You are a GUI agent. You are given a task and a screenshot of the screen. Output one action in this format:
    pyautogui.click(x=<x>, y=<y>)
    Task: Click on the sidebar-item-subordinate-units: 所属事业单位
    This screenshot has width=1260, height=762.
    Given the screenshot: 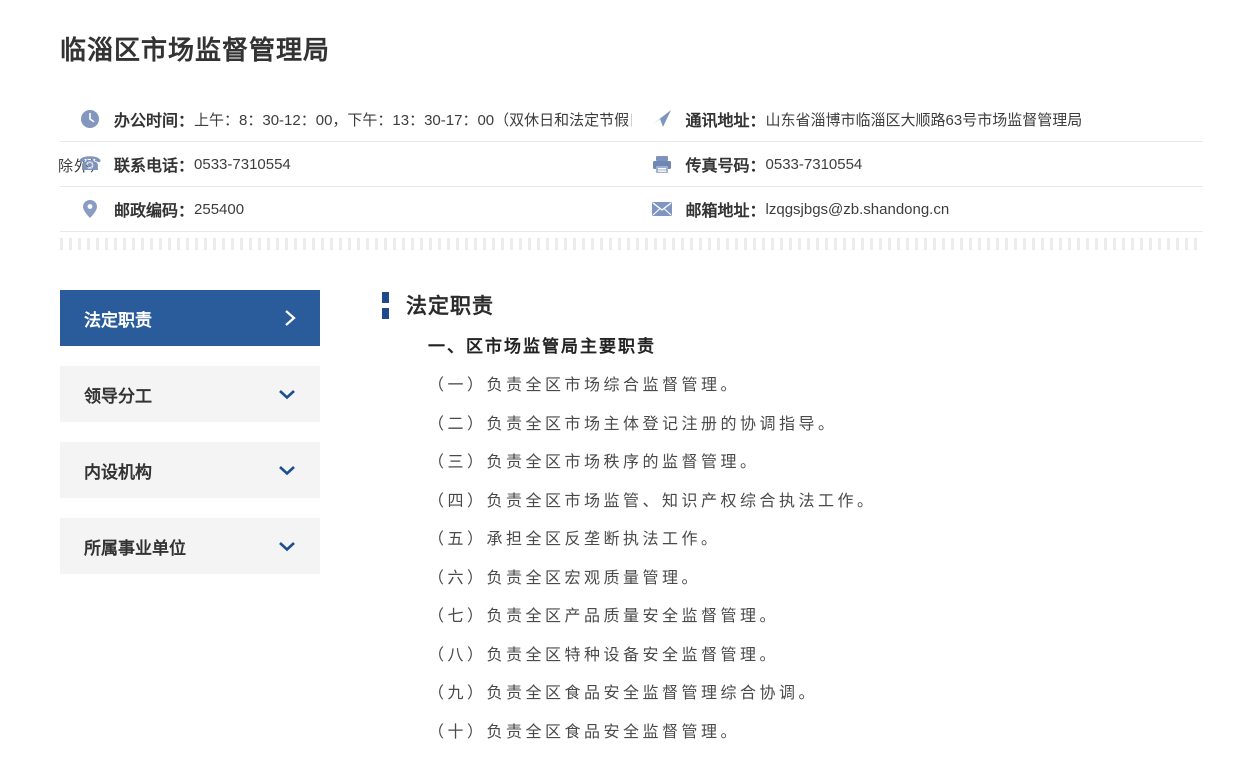 What is the action you would take?
    pyautogui.click(x=190, y=546)
    